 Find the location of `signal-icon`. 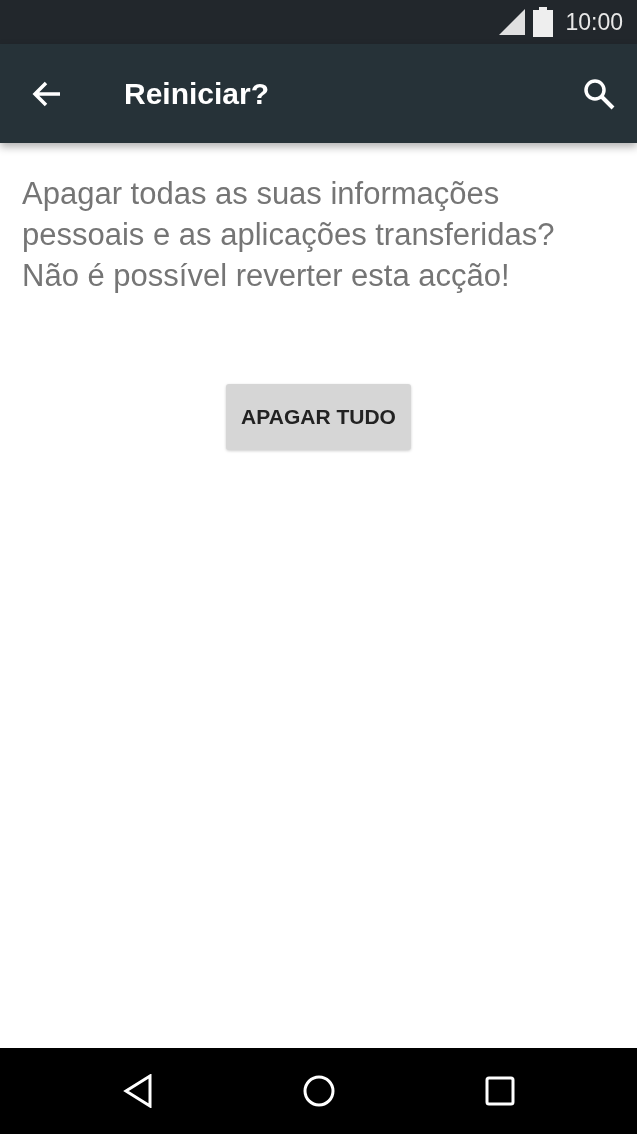

signal-icon is located at coordinates (512, 22).